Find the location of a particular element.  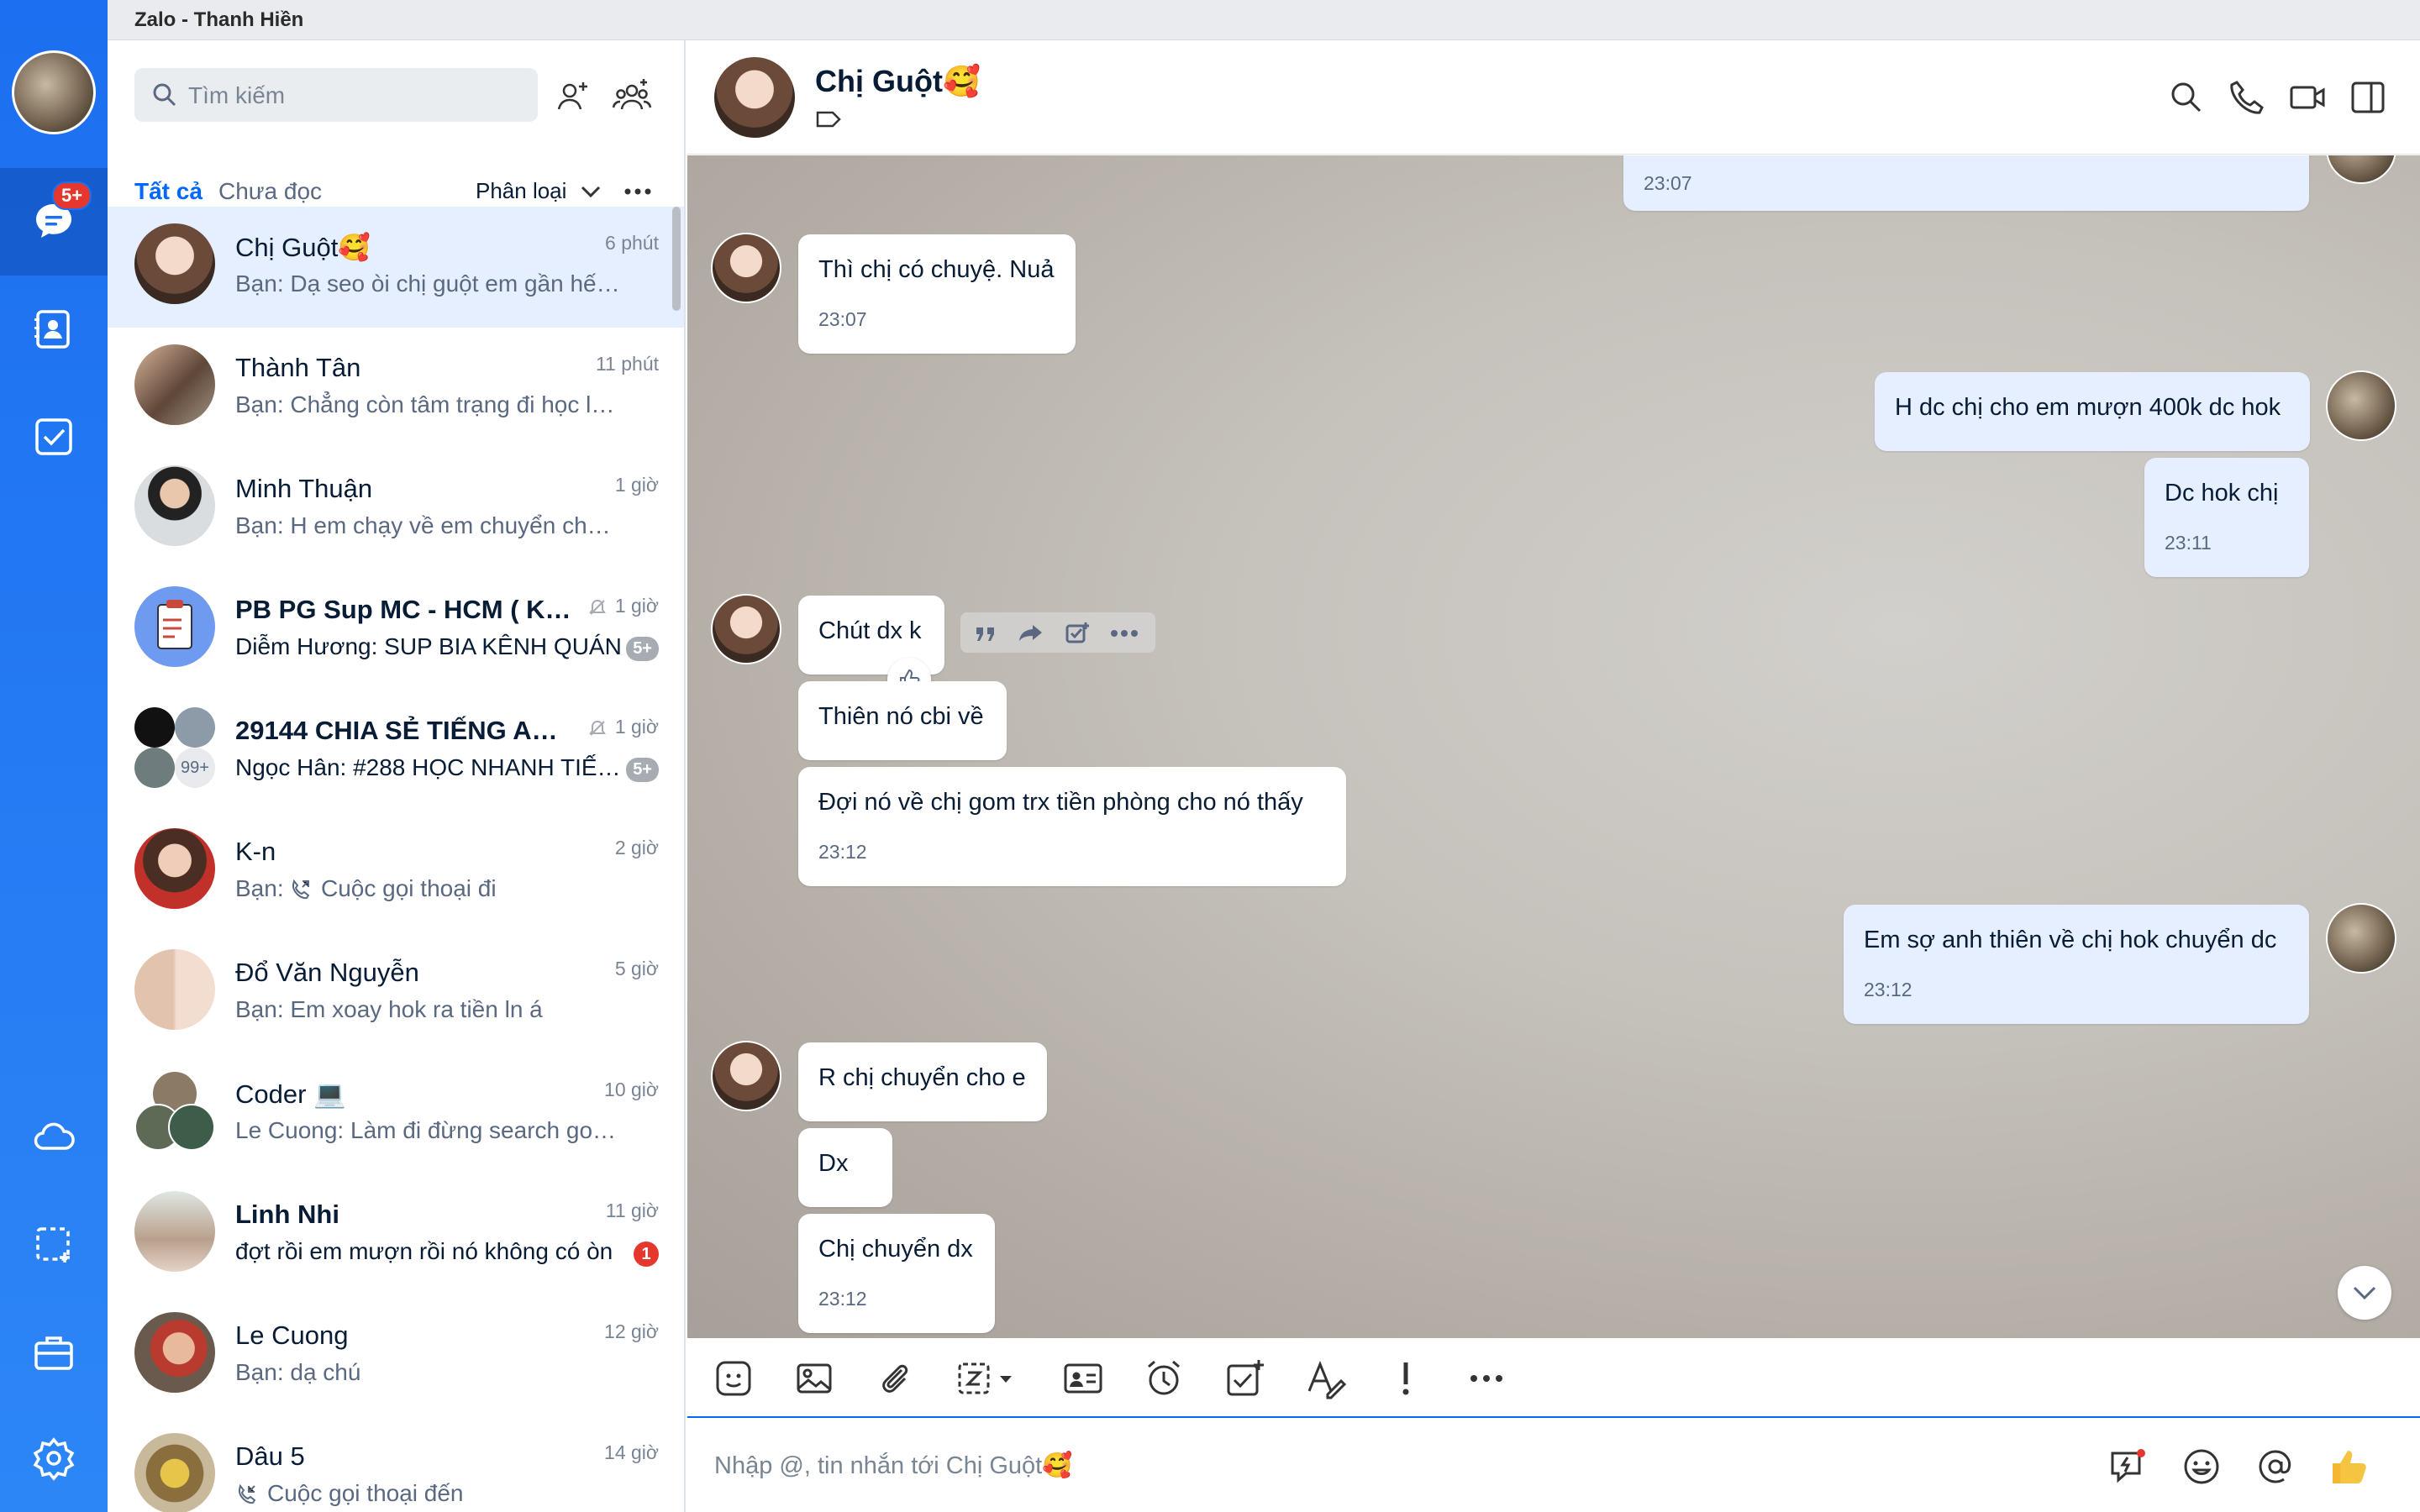

emoji-icon is located at coordinates (2202, 1466).